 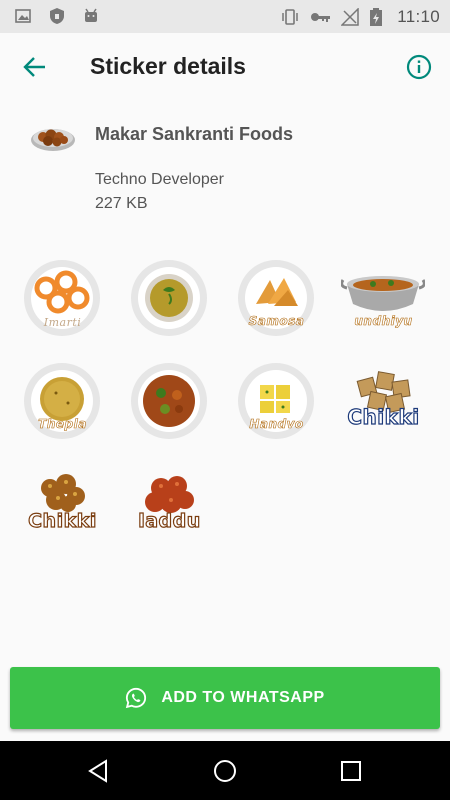 What do you see at coordinates (350, 17) in the screenshot?
I see `signal-icon` at bounding box center [350, 17].